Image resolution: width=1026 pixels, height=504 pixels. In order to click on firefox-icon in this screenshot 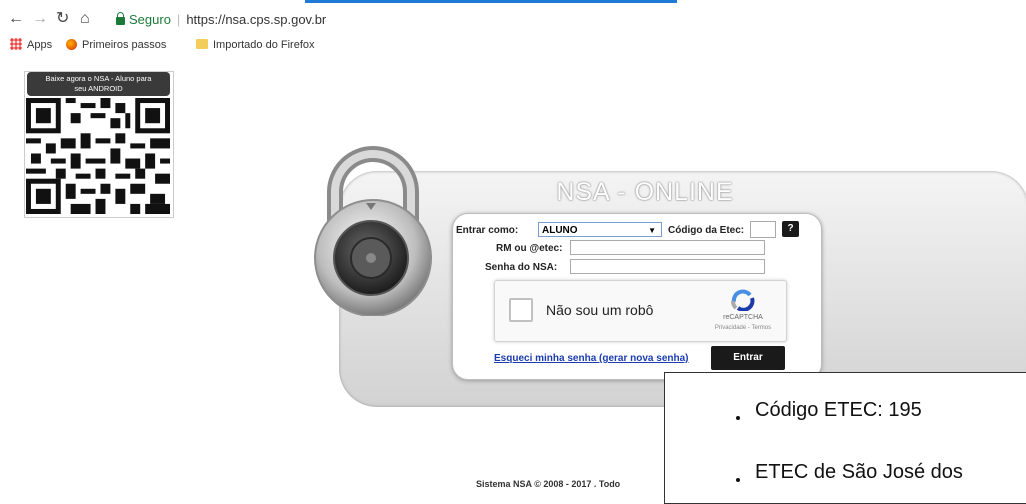, I will do `click(71, 44)`.